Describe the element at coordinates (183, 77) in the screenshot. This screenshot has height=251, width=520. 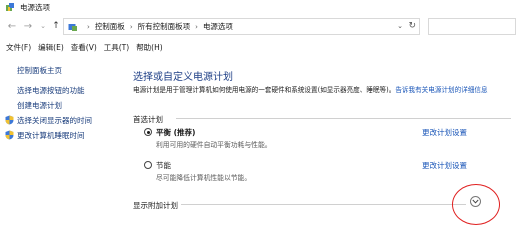
I see `page-title: 选择或自定义电源计划` at that location.